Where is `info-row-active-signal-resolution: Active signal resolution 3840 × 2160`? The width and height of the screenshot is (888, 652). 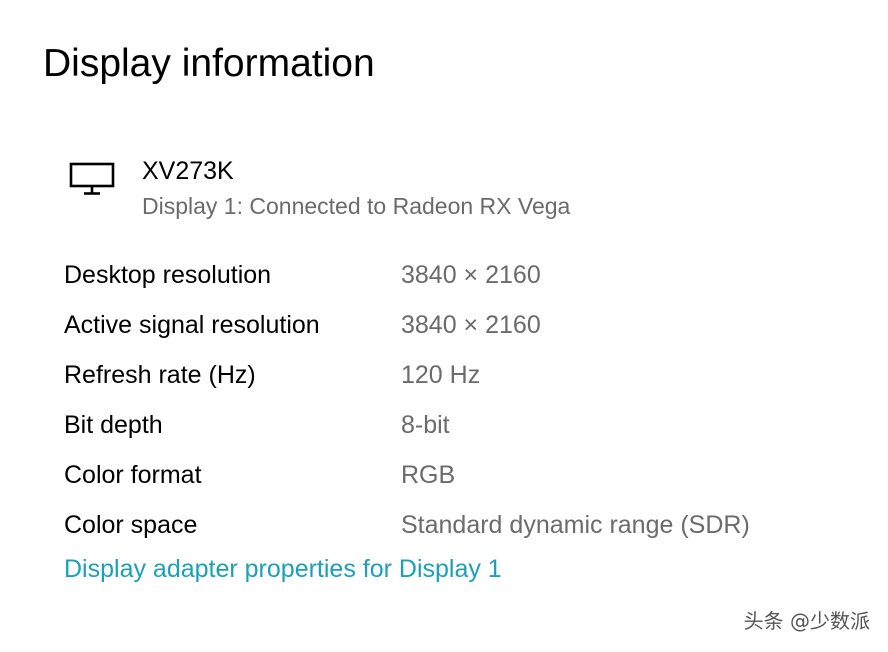 info-row-active-signal-resolution: Active signal resolution 3840 × 2160 is located at coordinates (454, 325).